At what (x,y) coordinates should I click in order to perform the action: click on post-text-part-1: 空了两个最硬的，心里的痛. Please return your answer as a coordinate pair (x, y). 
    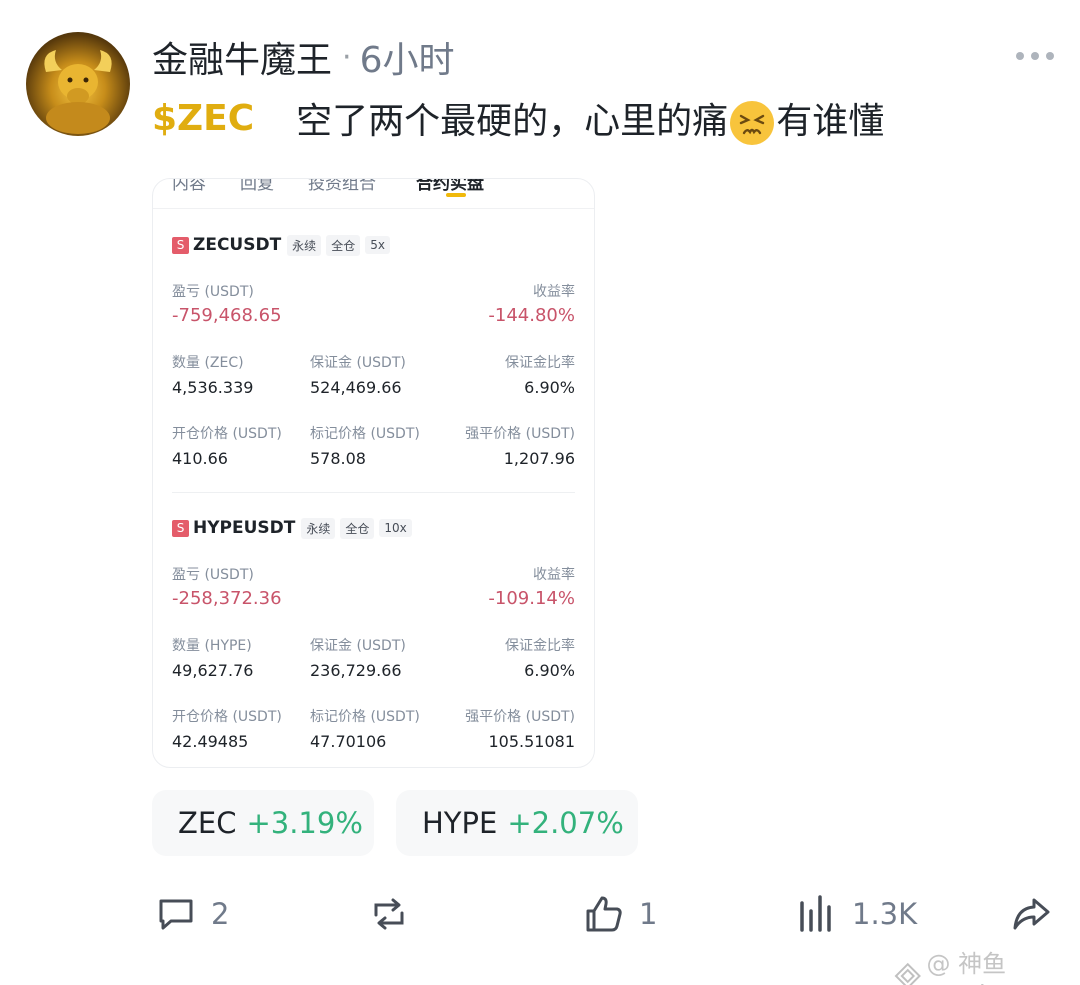
    Looking at the image, I should click on (512, 121).